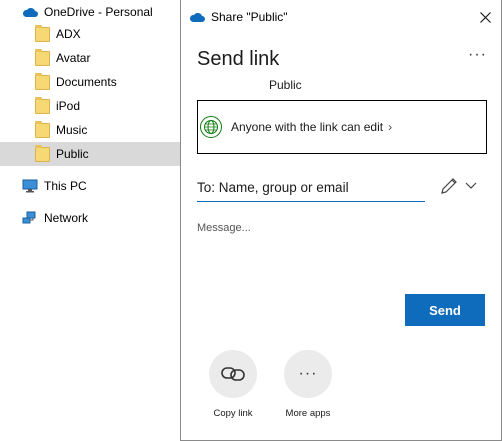  Describe the element at coordinates (445, 310) in the screenshot. I see `send-button: Send` at that location.